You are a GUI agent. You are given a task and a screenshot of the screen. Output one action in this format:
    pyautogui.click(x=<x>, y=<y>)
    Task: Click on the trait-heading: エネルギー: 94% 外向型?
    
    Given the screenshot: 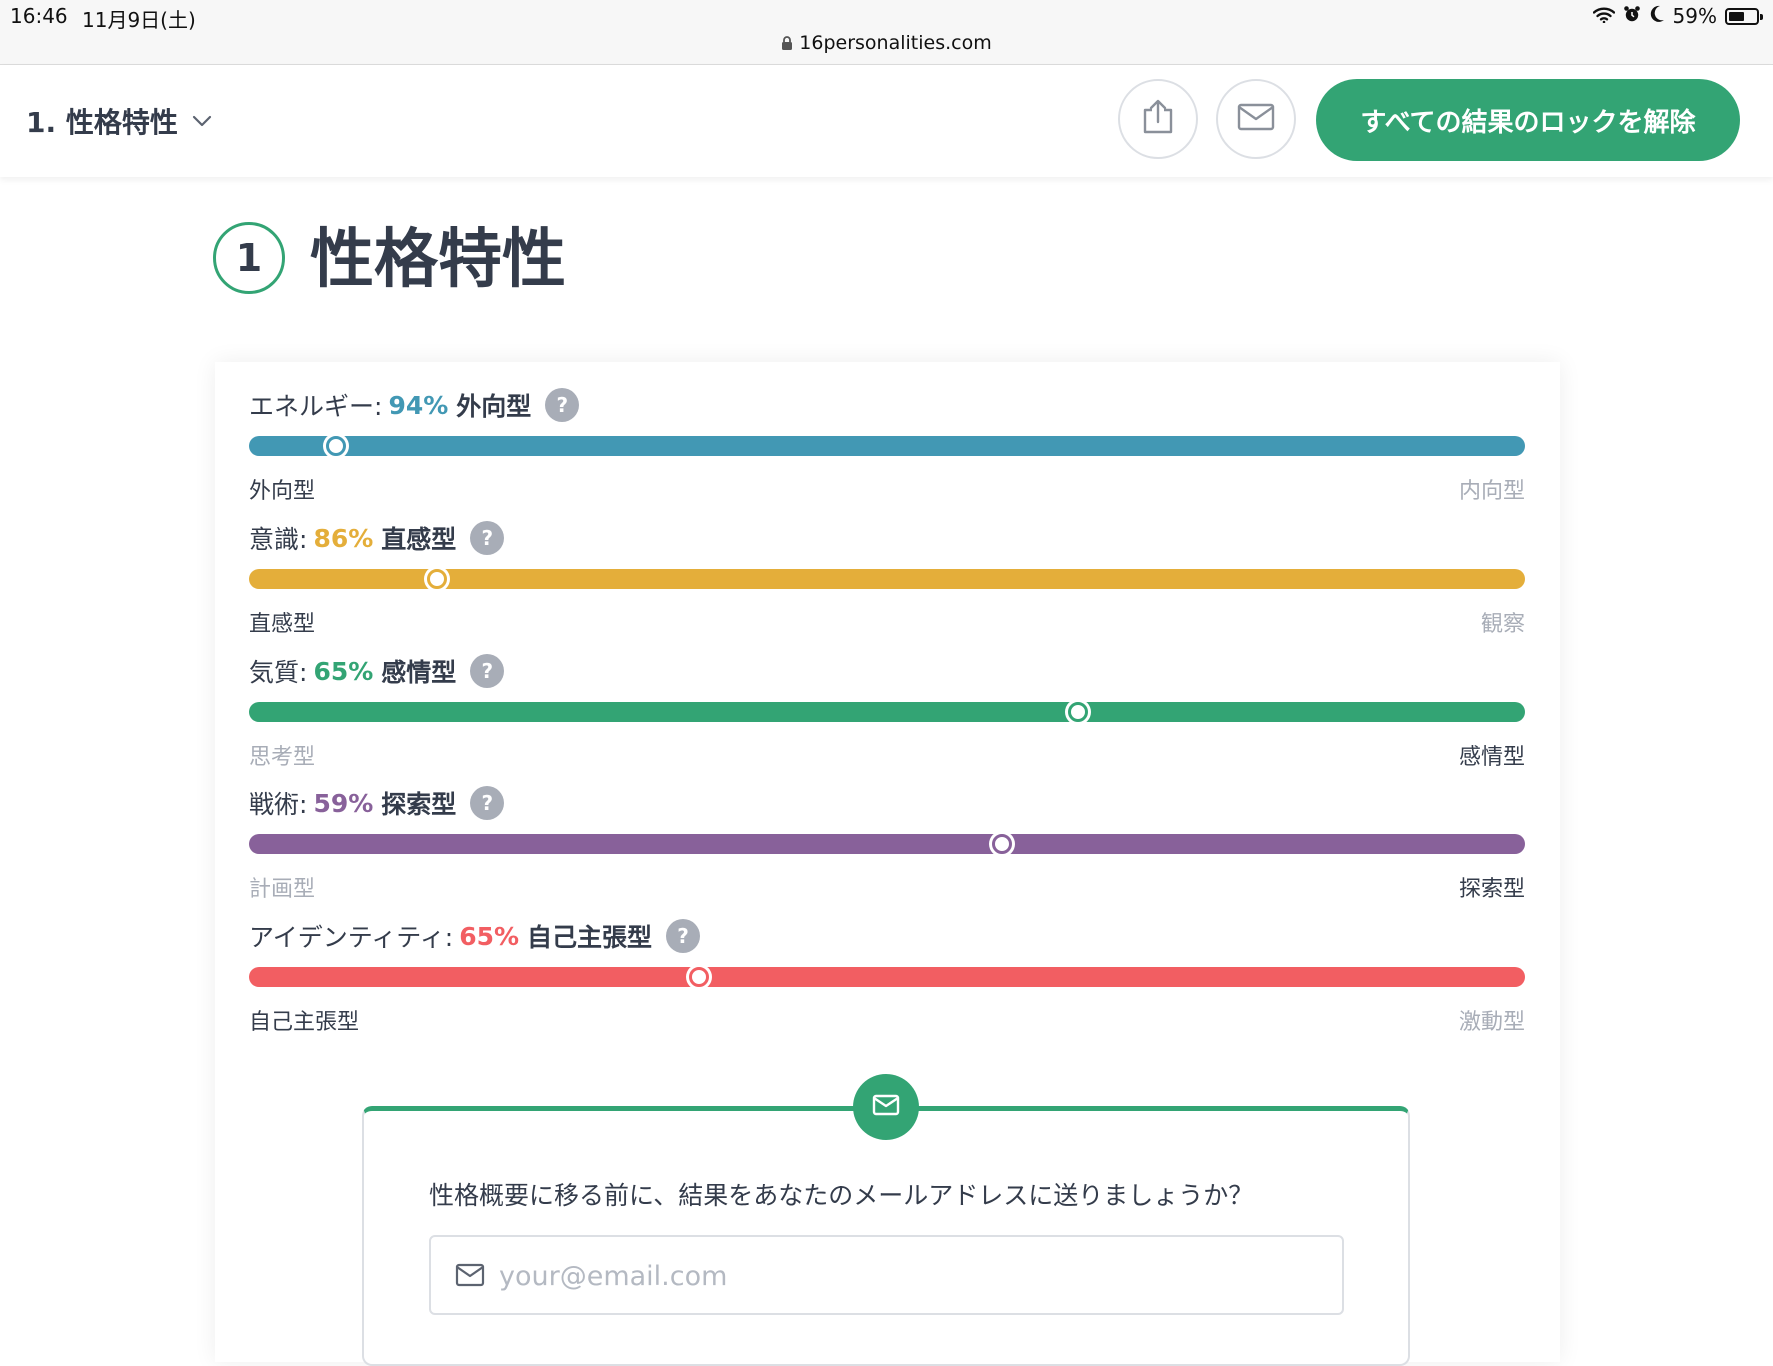 What is the action you would take?
    pyautogui.click(x=414, y=405)
    